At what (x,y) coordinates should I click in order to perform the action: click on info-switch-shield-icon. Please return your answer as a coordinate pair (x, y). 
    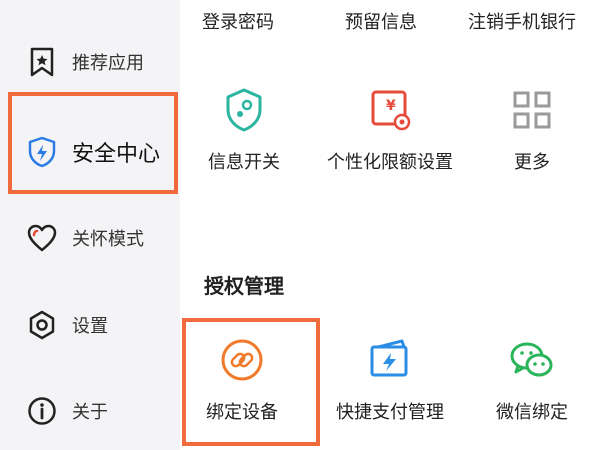
    Looking at the image, I should click on (244, 110).